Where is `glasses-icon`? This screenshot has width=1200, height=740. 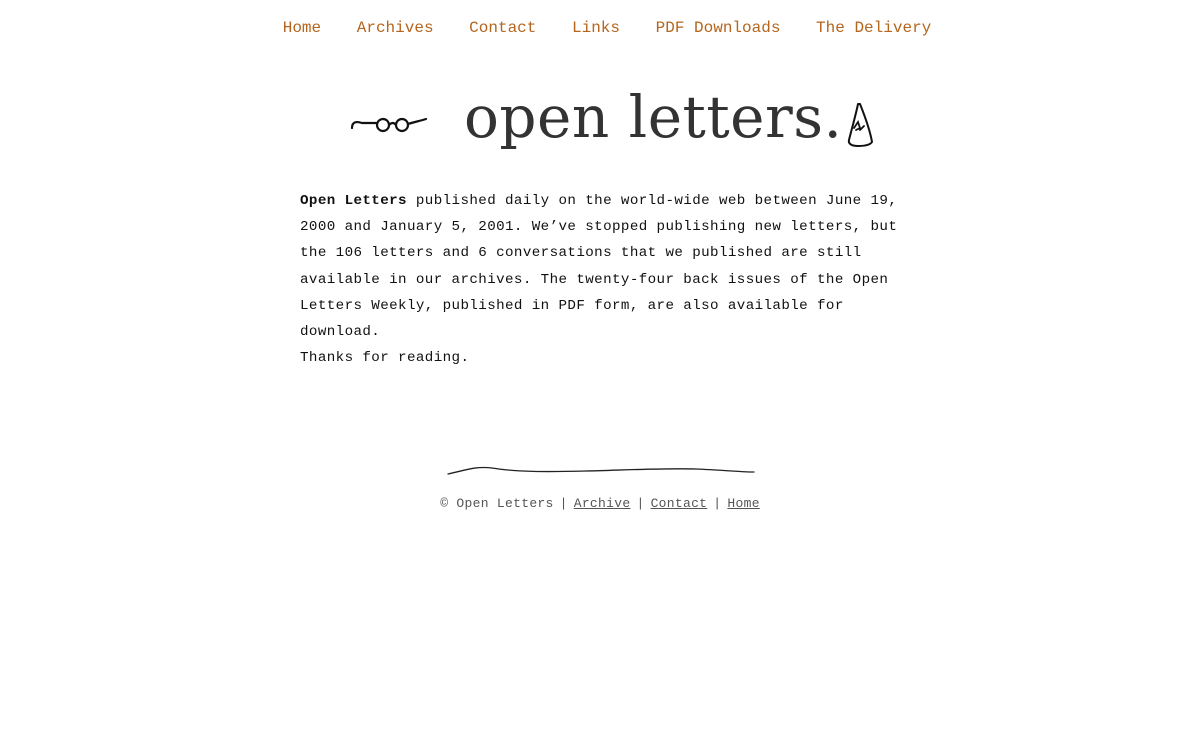
glasses-icon is located at coordinates (389, 125).